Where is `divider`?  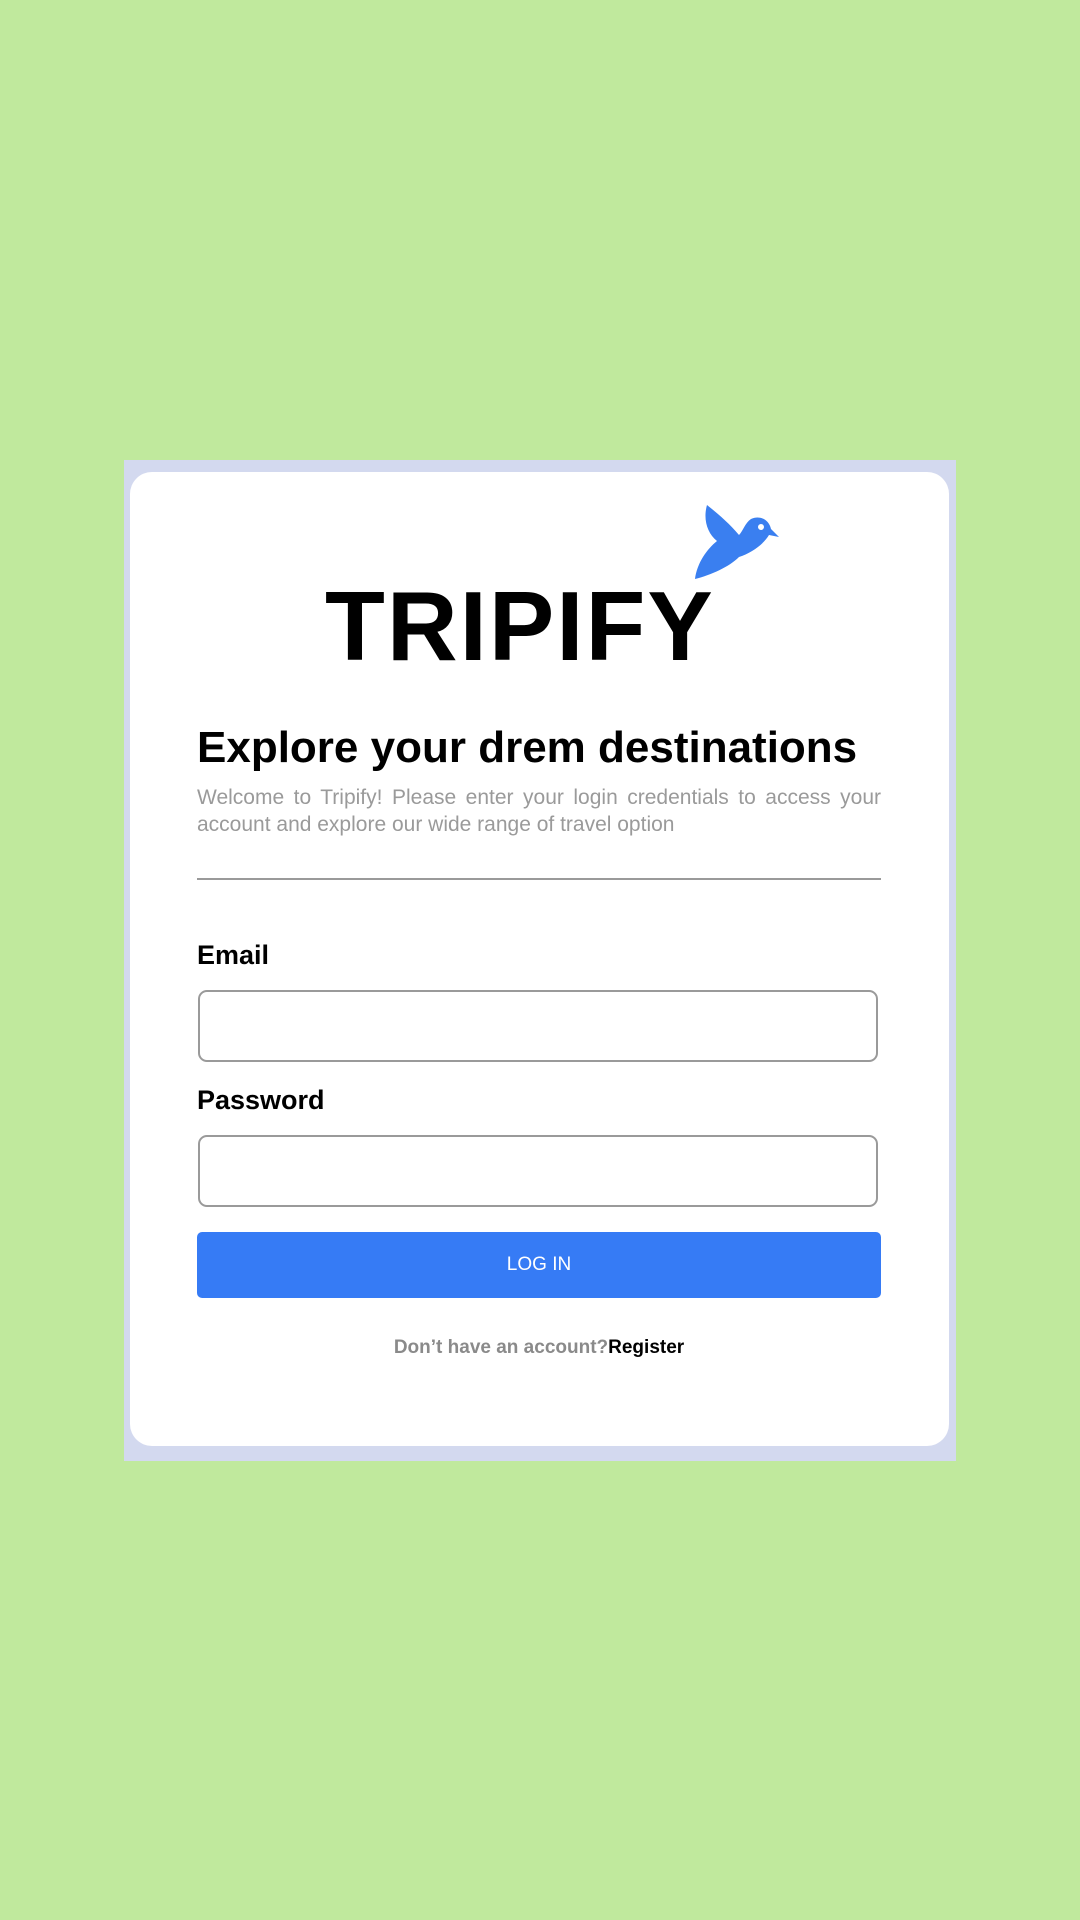 divider is located at coordinates (539, 879).